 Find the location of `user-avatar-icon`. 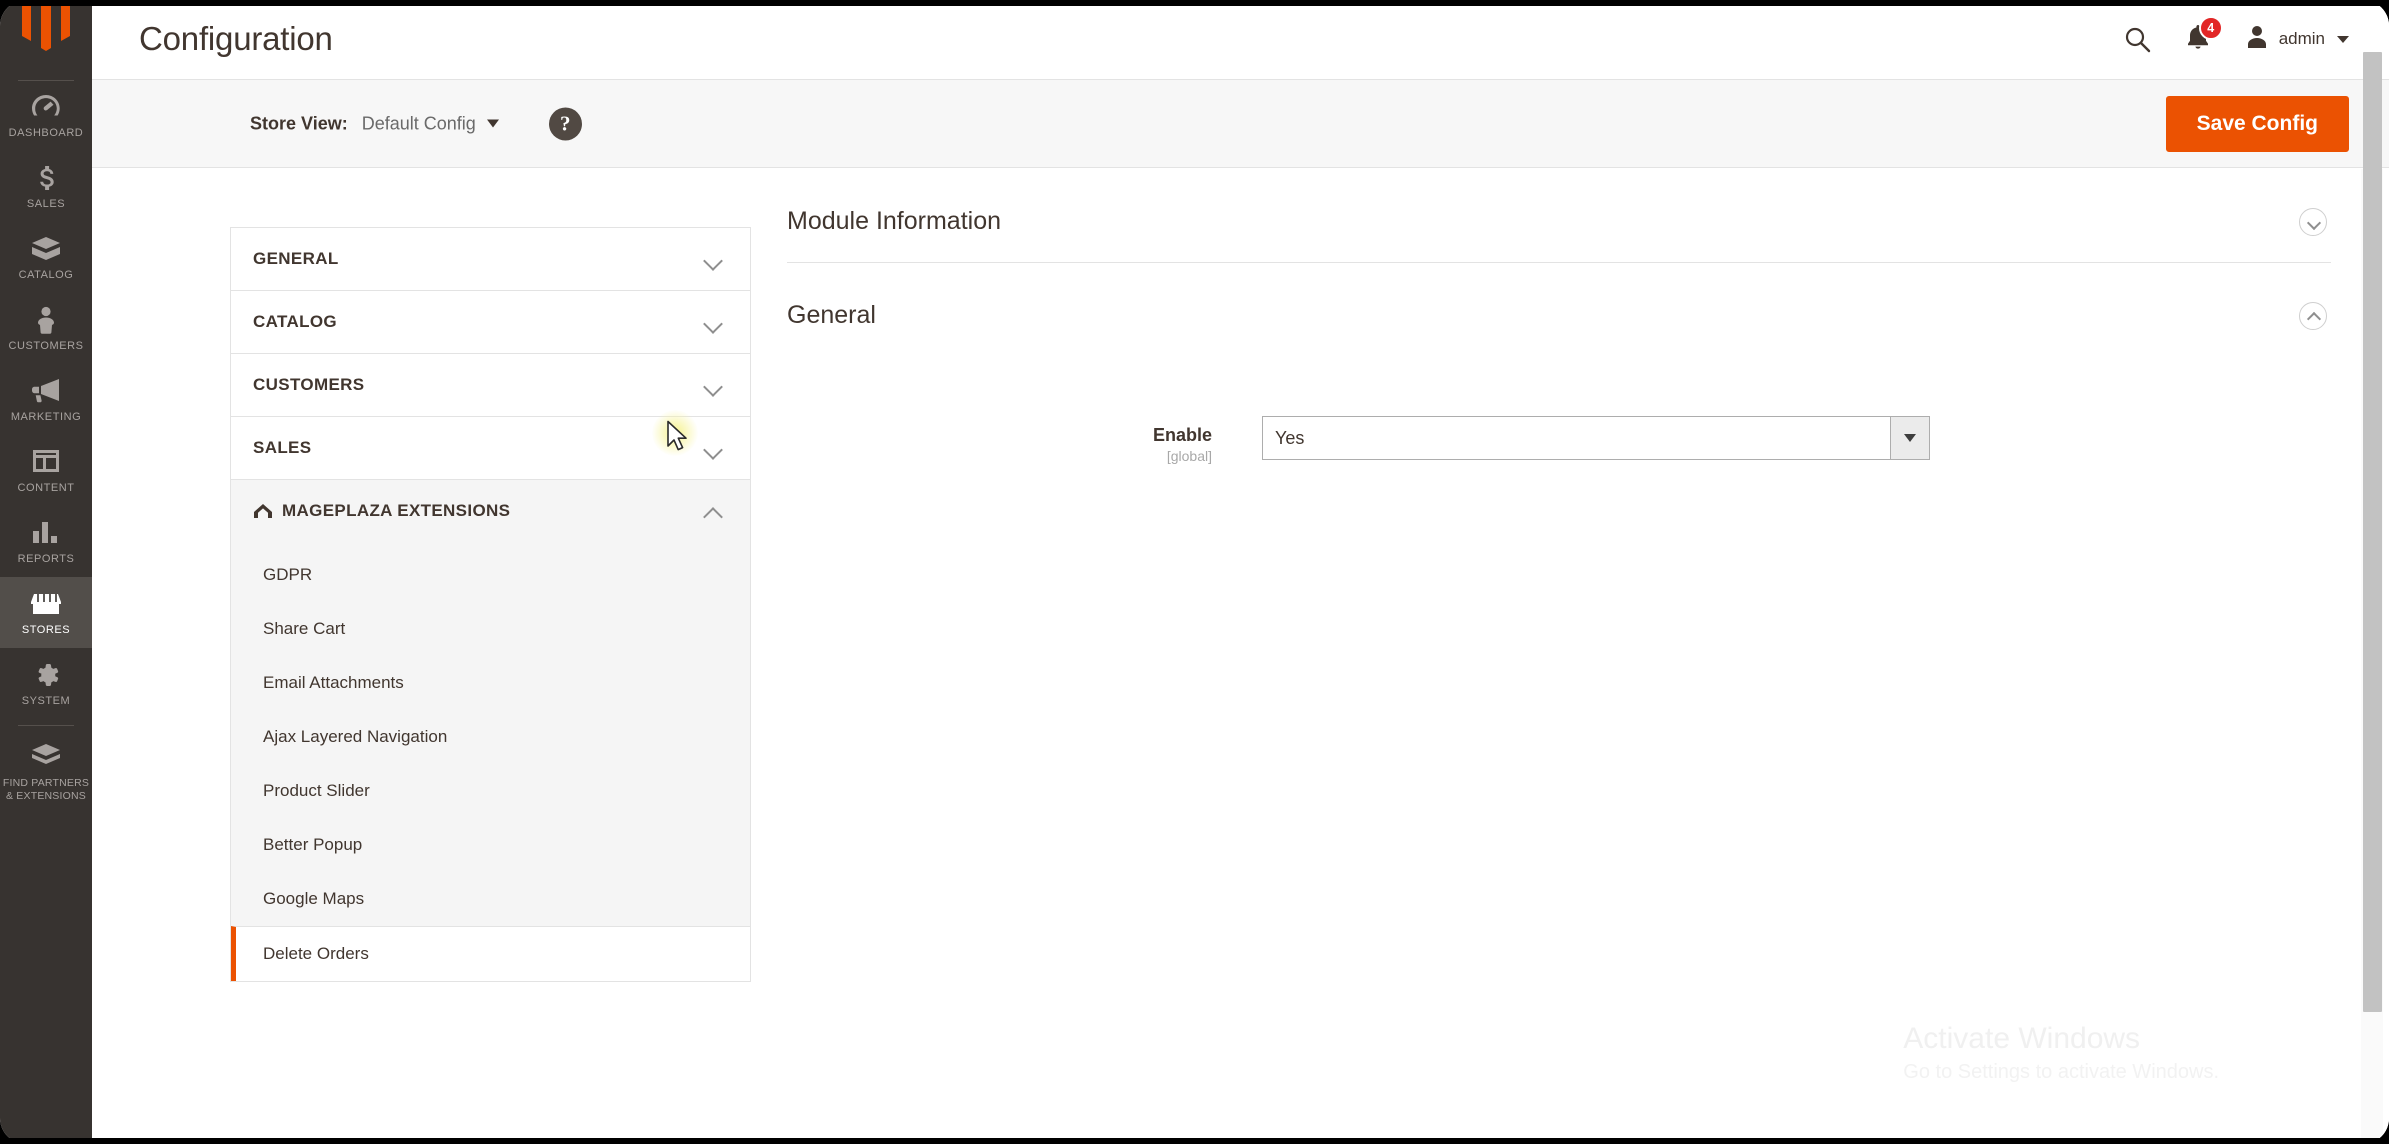

user-avatar-icon is located at coordinates (2257, 39).